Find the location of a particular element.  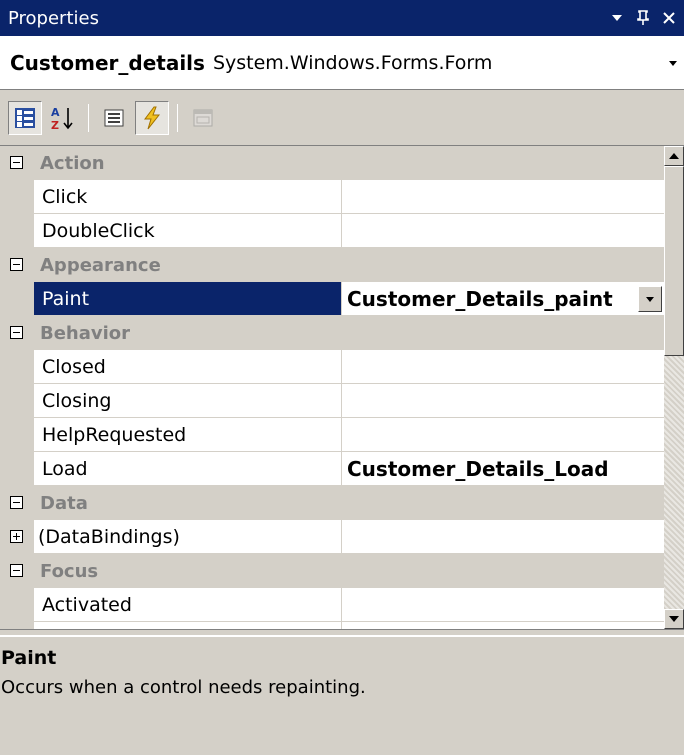

category-label: Appearance is located at coordinates (100, 265).